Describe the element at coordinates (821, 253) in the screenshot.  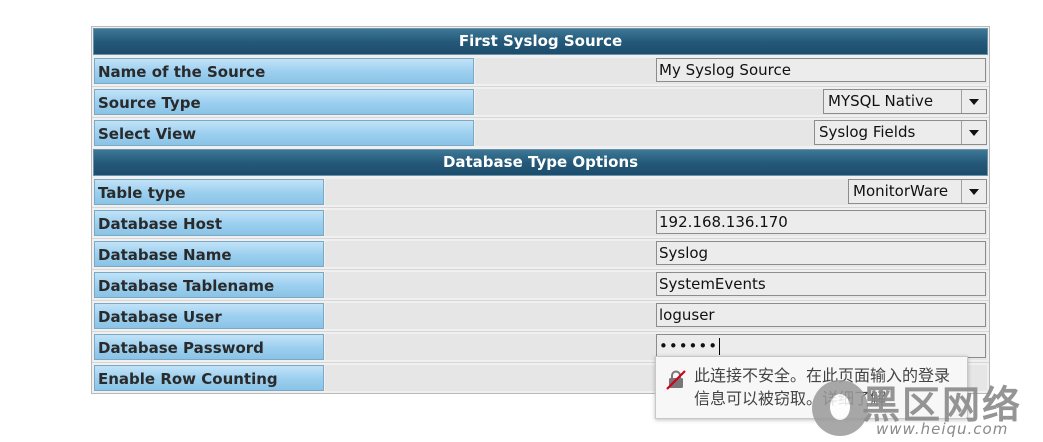
I see `database-name-input: Syslog` at that location.